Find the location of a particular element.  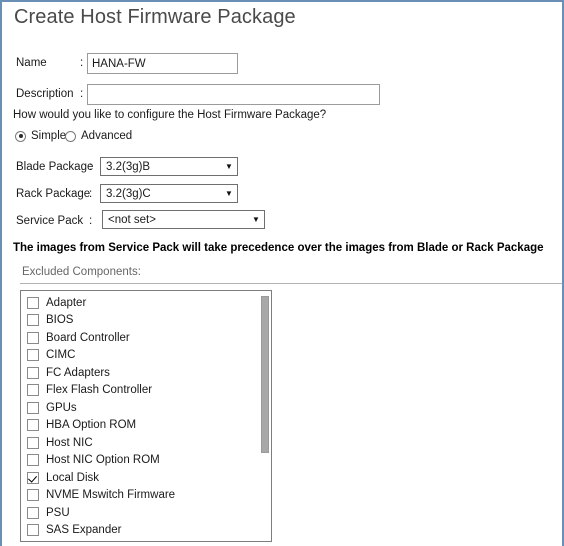

list-item: CIMC is located at coordinates (146, 356).